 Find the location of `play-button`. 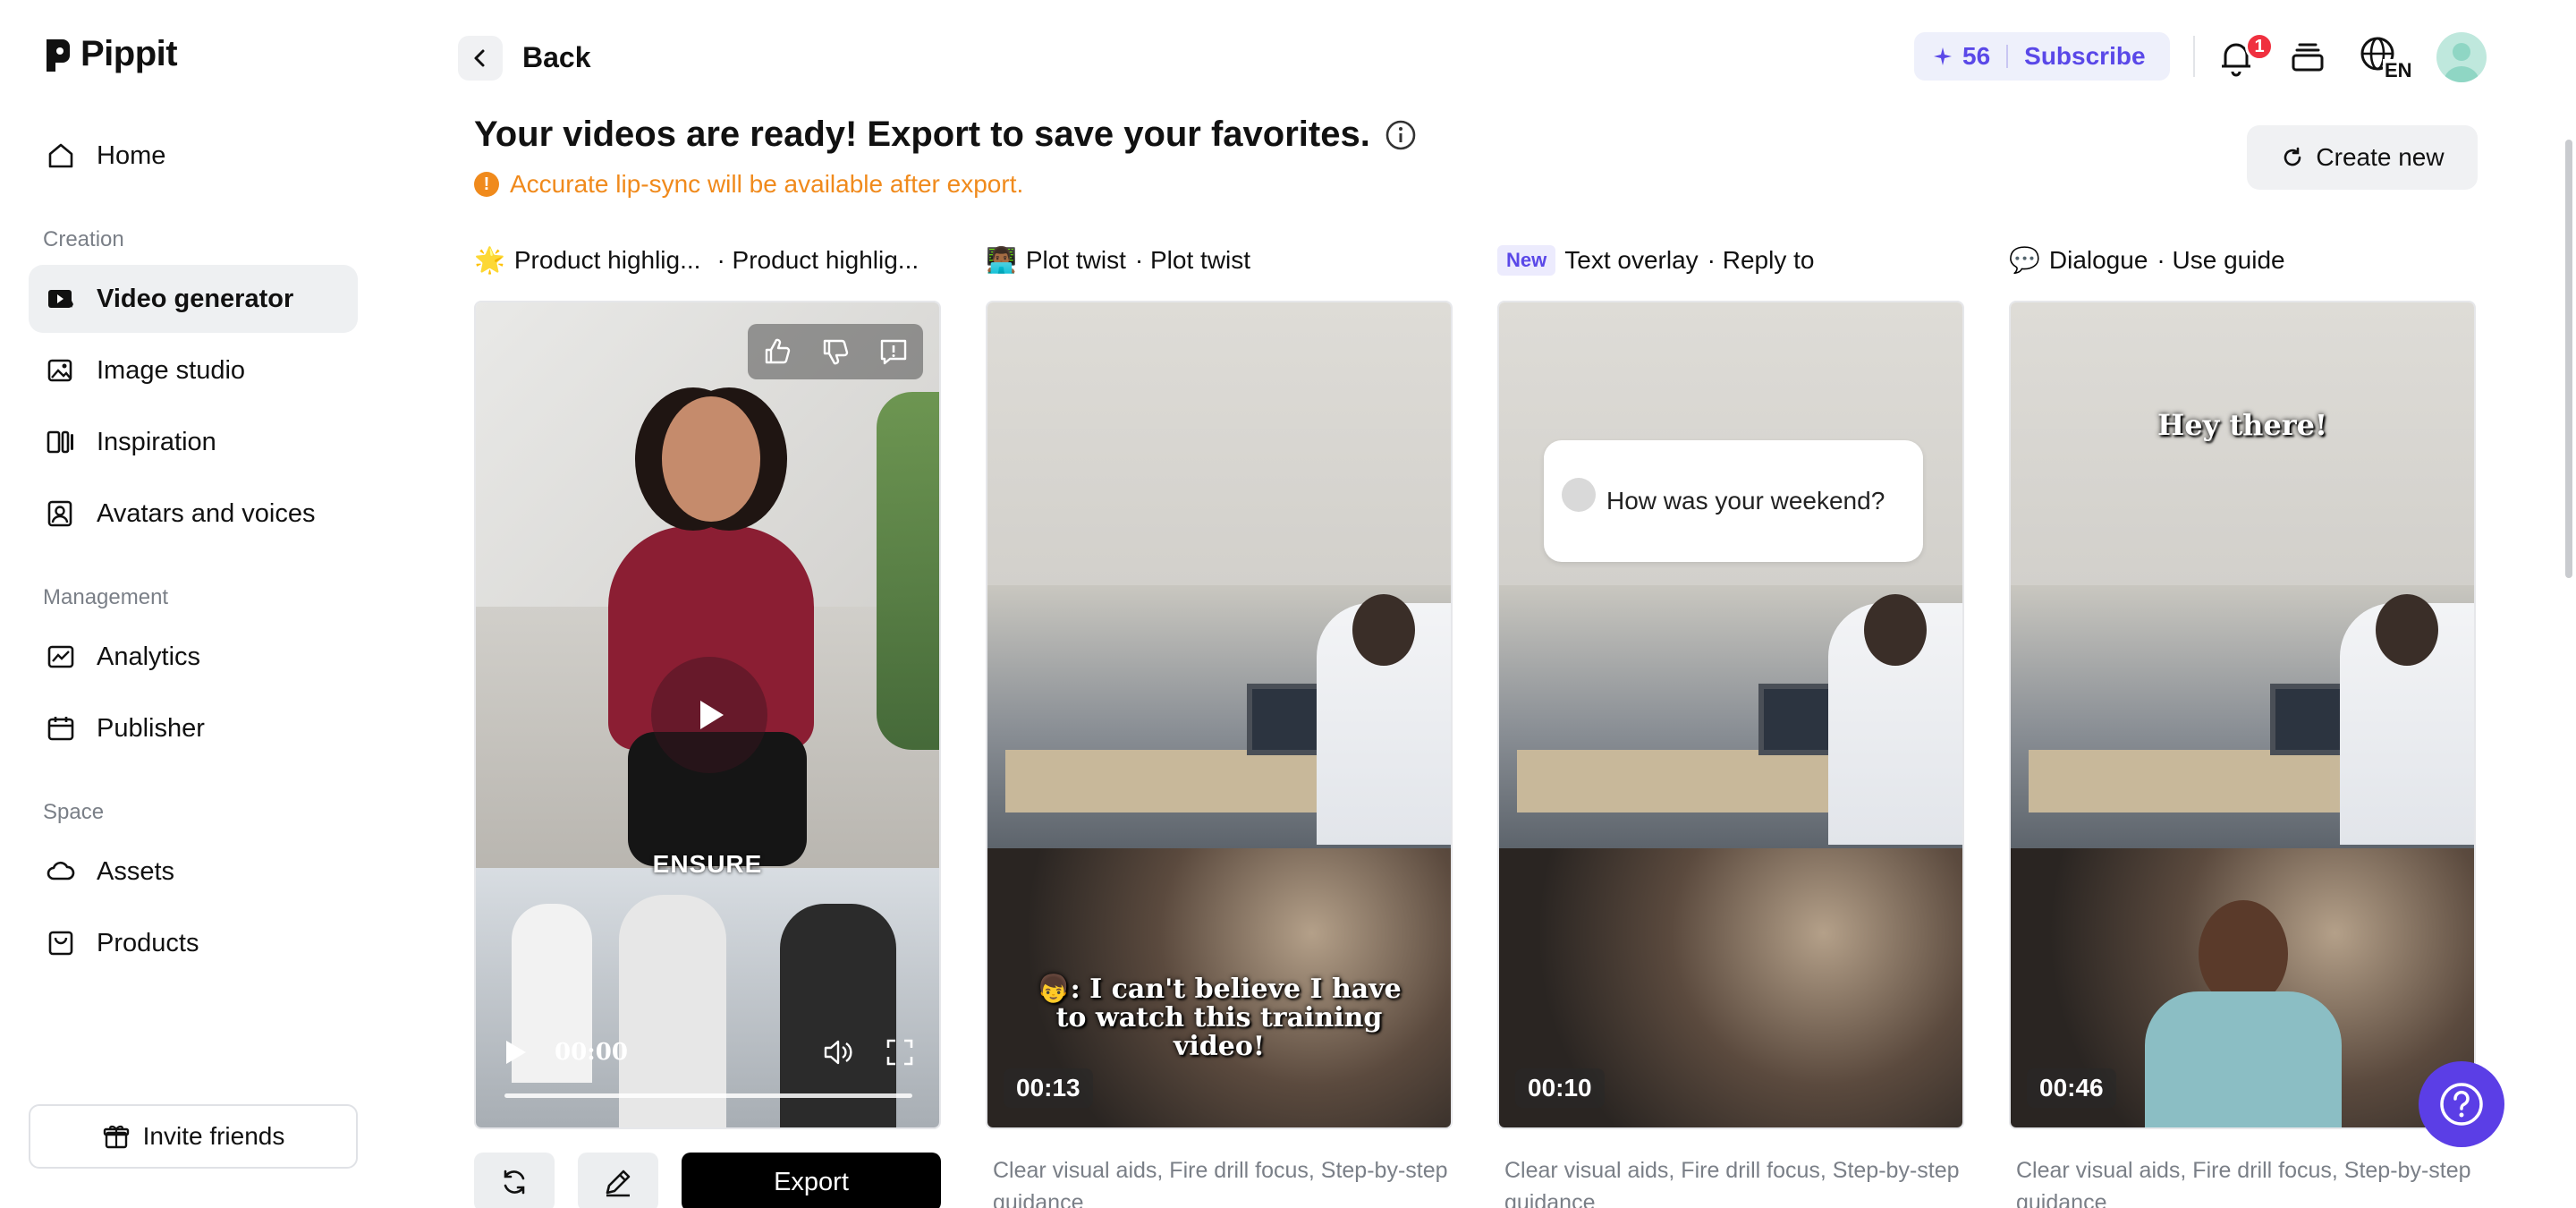

play-button is located at coordinates (709, 715).